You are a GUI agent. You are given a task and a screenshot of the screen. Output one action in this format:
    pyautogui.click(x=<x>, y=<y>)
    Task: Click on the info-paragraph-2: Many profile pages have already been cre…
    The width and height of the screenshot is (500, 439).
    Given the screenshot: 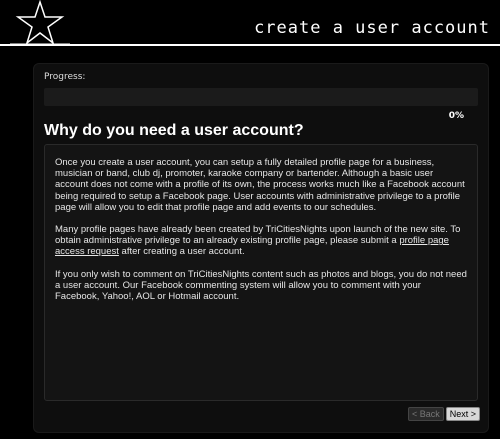 What is the action you would take?
    pyautogui.click(x=261, y=241)
    